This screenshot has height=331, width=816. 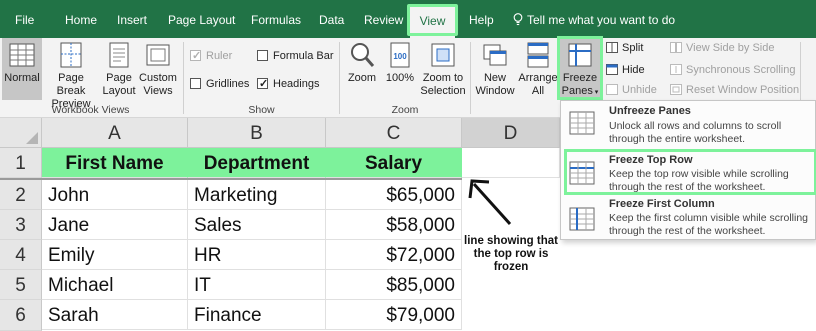 I want to click on tab-formulas: Formulas, so click(x=276, y=19).